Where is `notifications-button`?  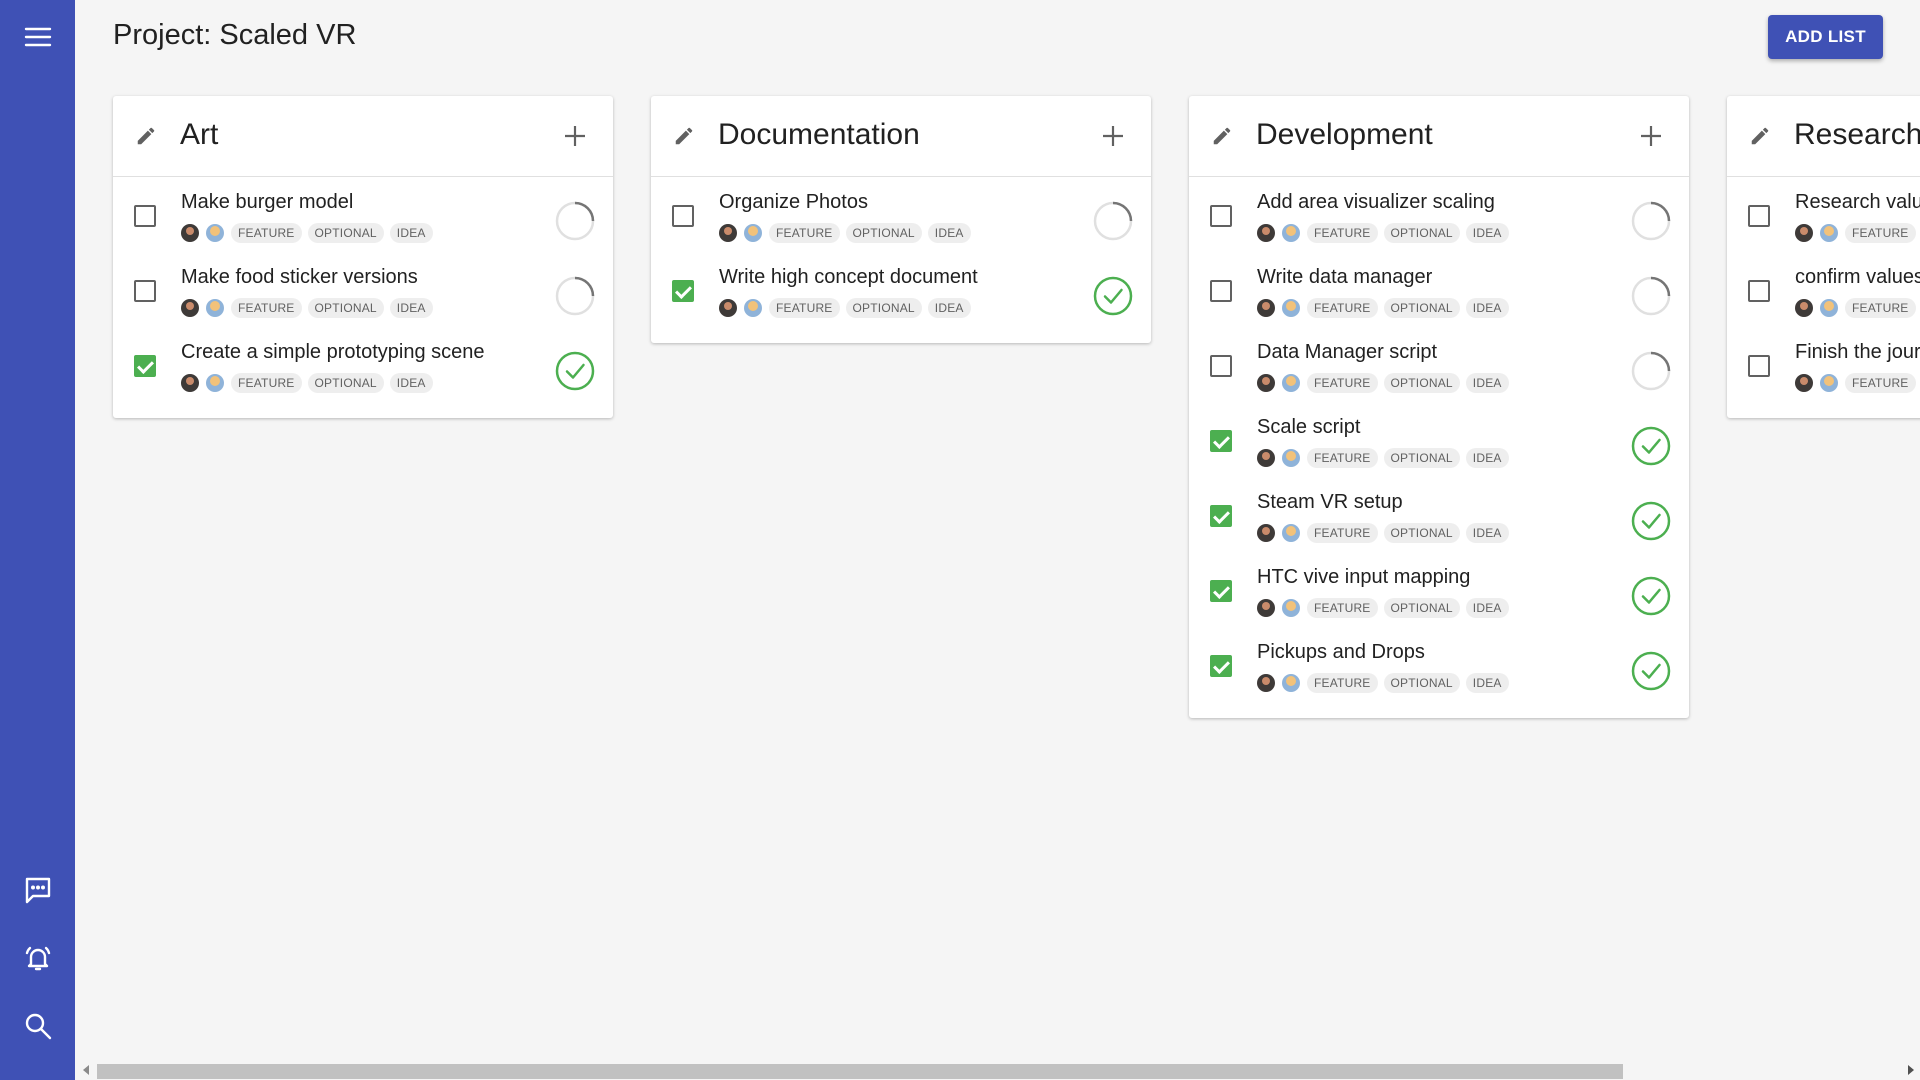 notifications-button is located at coordinates (37, 958).